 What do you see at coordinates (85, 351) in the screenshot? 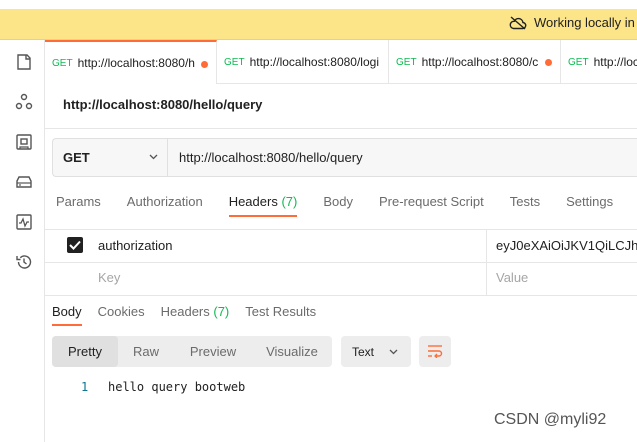
I see `view-pretty-button: Pretty` at bounding box center [85, 351].